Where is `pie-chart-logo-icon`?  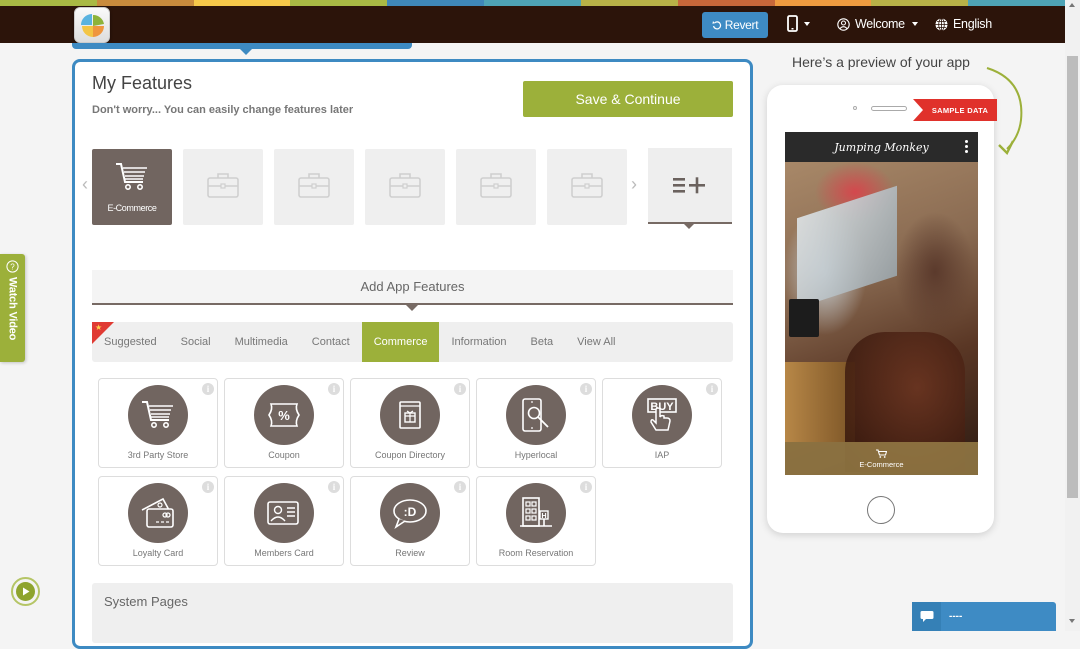
pie-chart-logo-icon is located at coordinates (92, 25).